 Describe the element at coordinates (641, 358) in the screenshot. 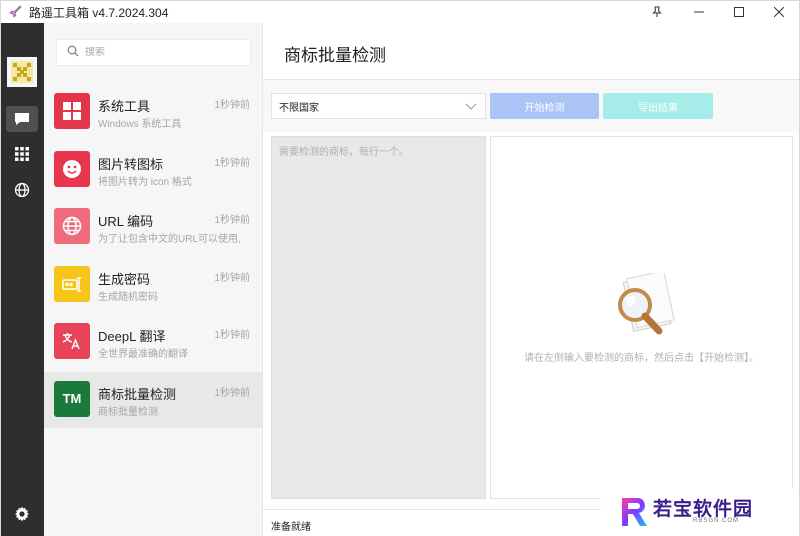

I see `empty-state-message: 请在左侧输入要检测的商标，然后点击【开始检测】。` at that location.